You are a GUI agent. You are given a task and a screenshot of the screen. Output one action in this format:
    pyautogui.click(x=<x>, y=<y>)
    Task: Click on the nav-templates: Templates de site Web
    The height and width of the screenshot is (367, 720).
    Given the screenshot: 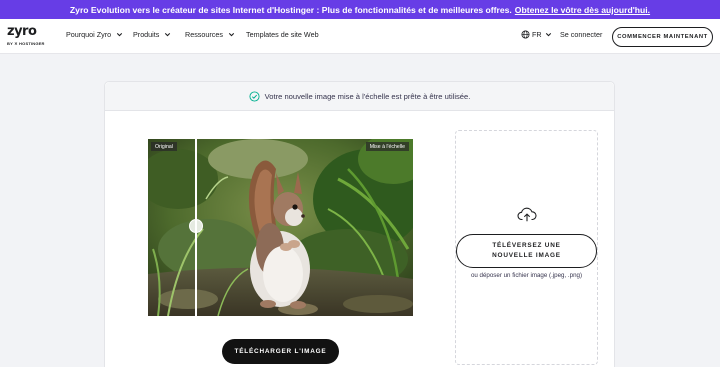 What is the action you would take?
    pyautogui.click(x=282, y=34)
    